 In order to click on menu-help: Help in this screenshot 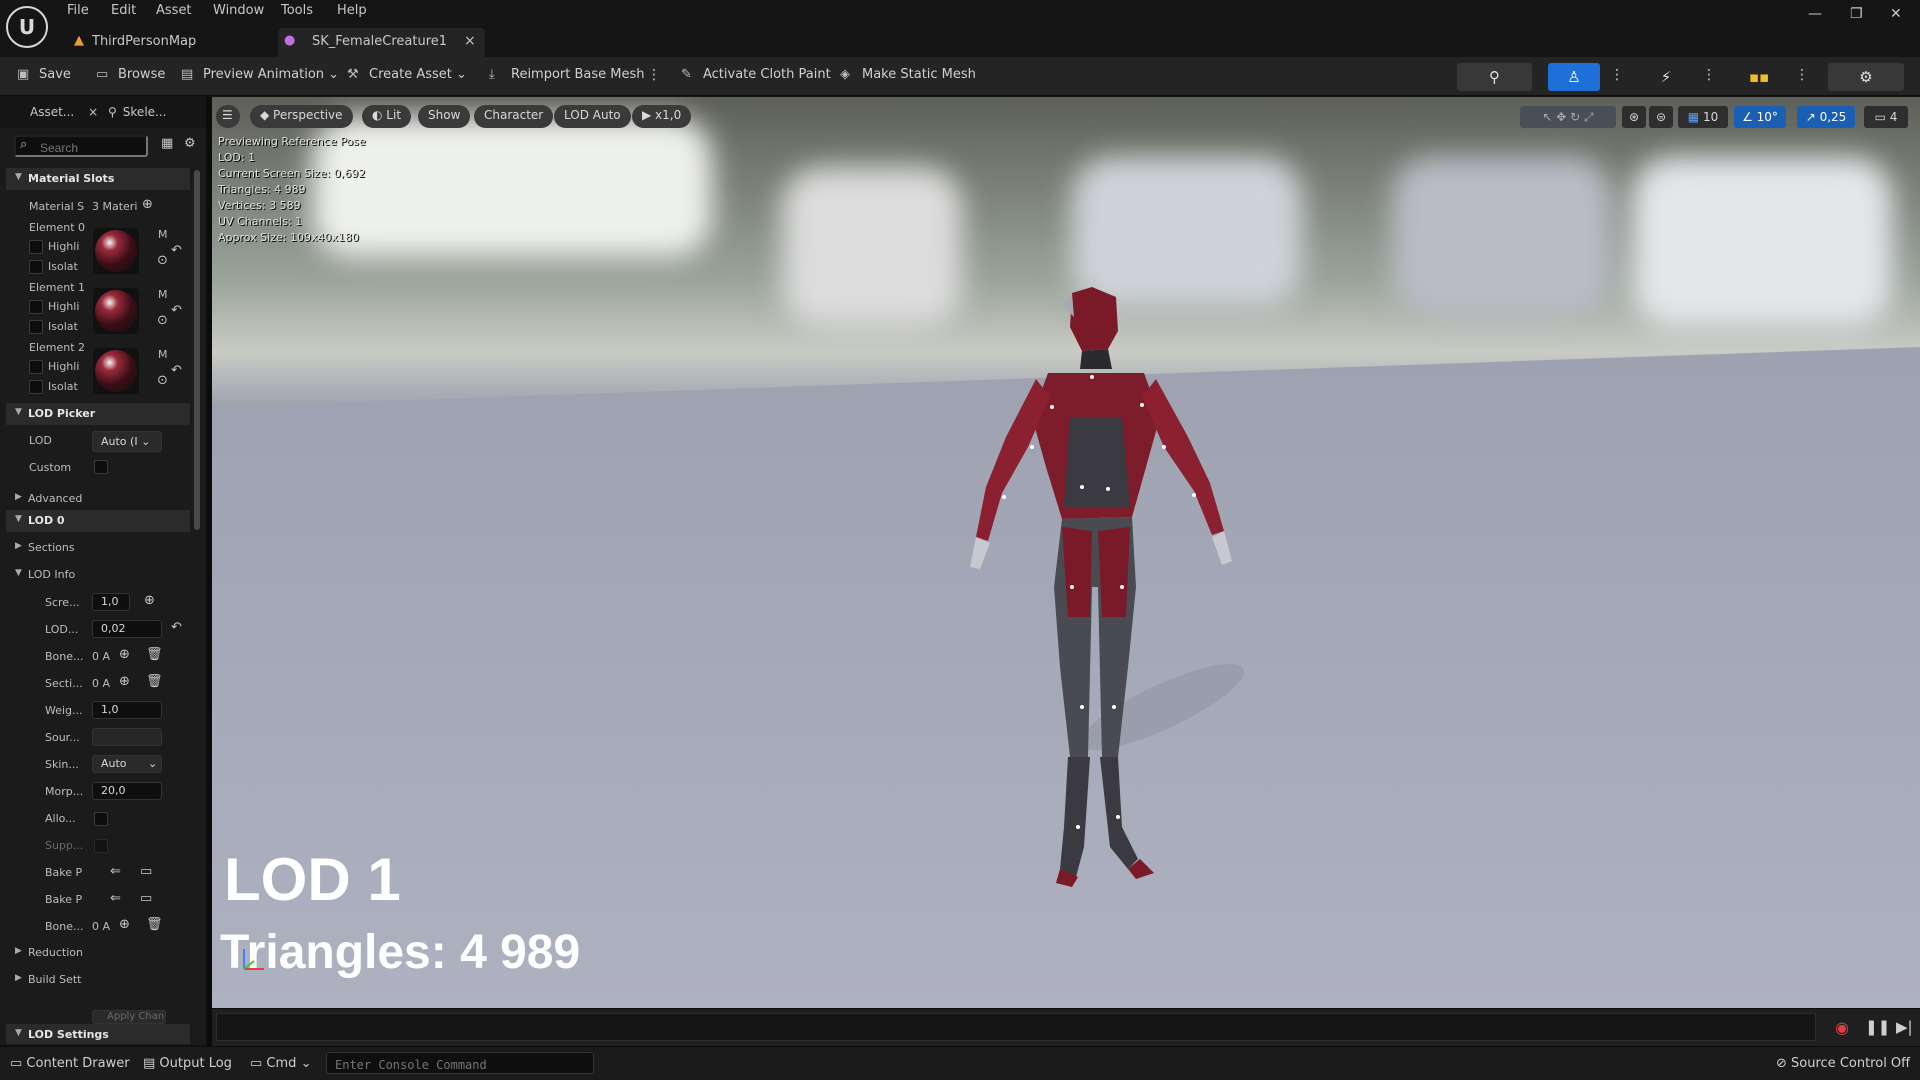, I will do `click(352, 10)`.